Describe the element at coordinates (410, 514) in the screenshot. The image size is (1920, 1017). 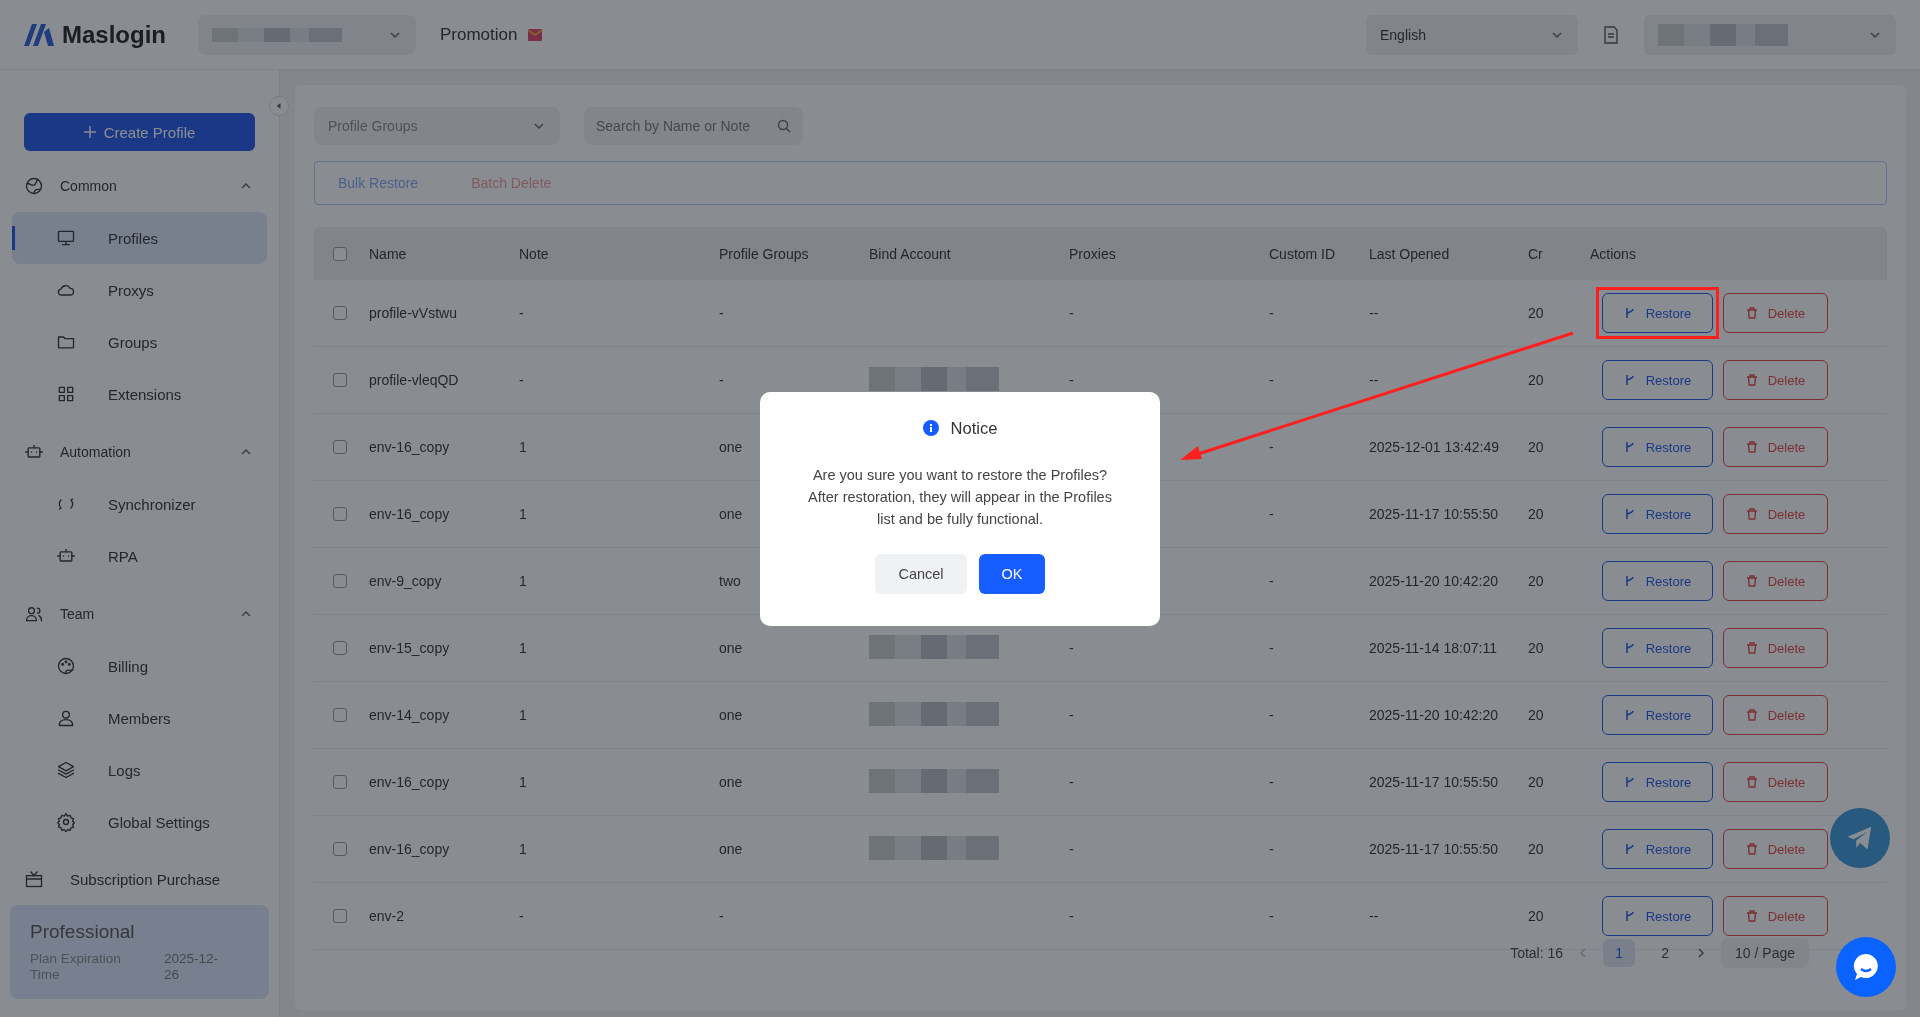
I see `table-cell-text: env-16_copy` at that location.